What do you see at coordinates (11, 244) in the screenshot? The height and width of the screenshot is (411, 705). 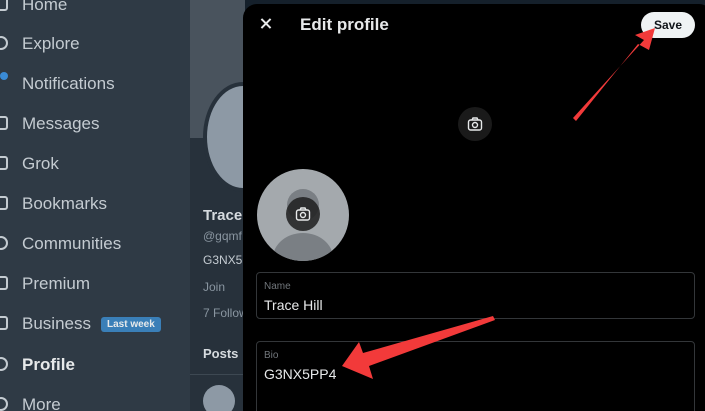 I see `people-icon` at bounding box center [11, 244].